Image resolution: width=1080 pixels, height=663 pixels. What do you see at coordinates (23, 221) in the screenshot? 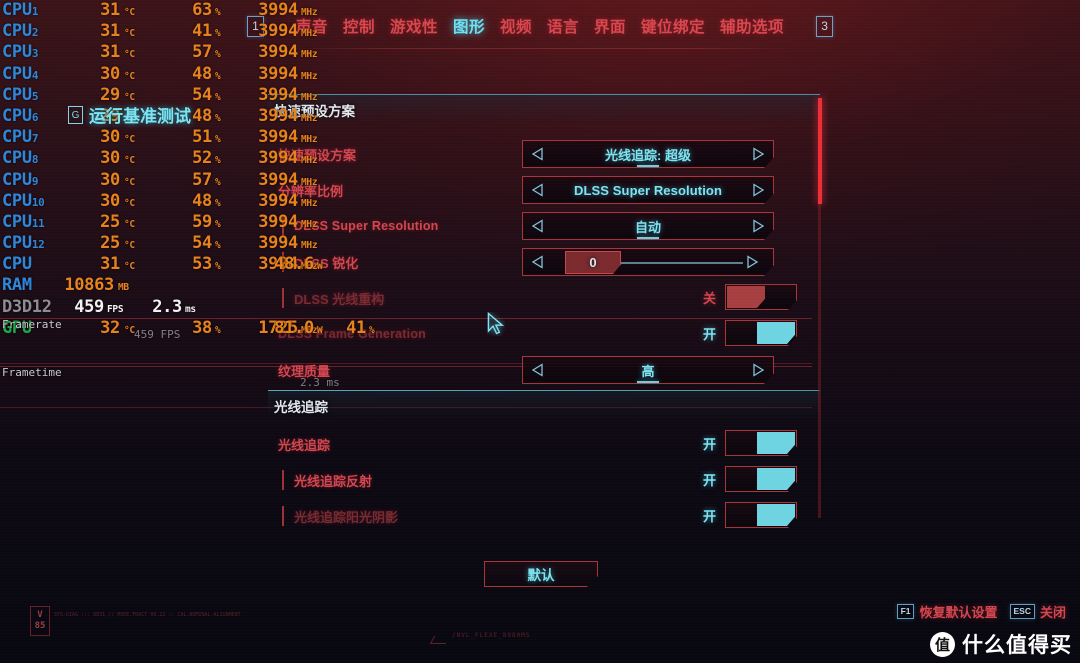
I see `osd-core-label: CPU11` at bounding box center [23, 221].